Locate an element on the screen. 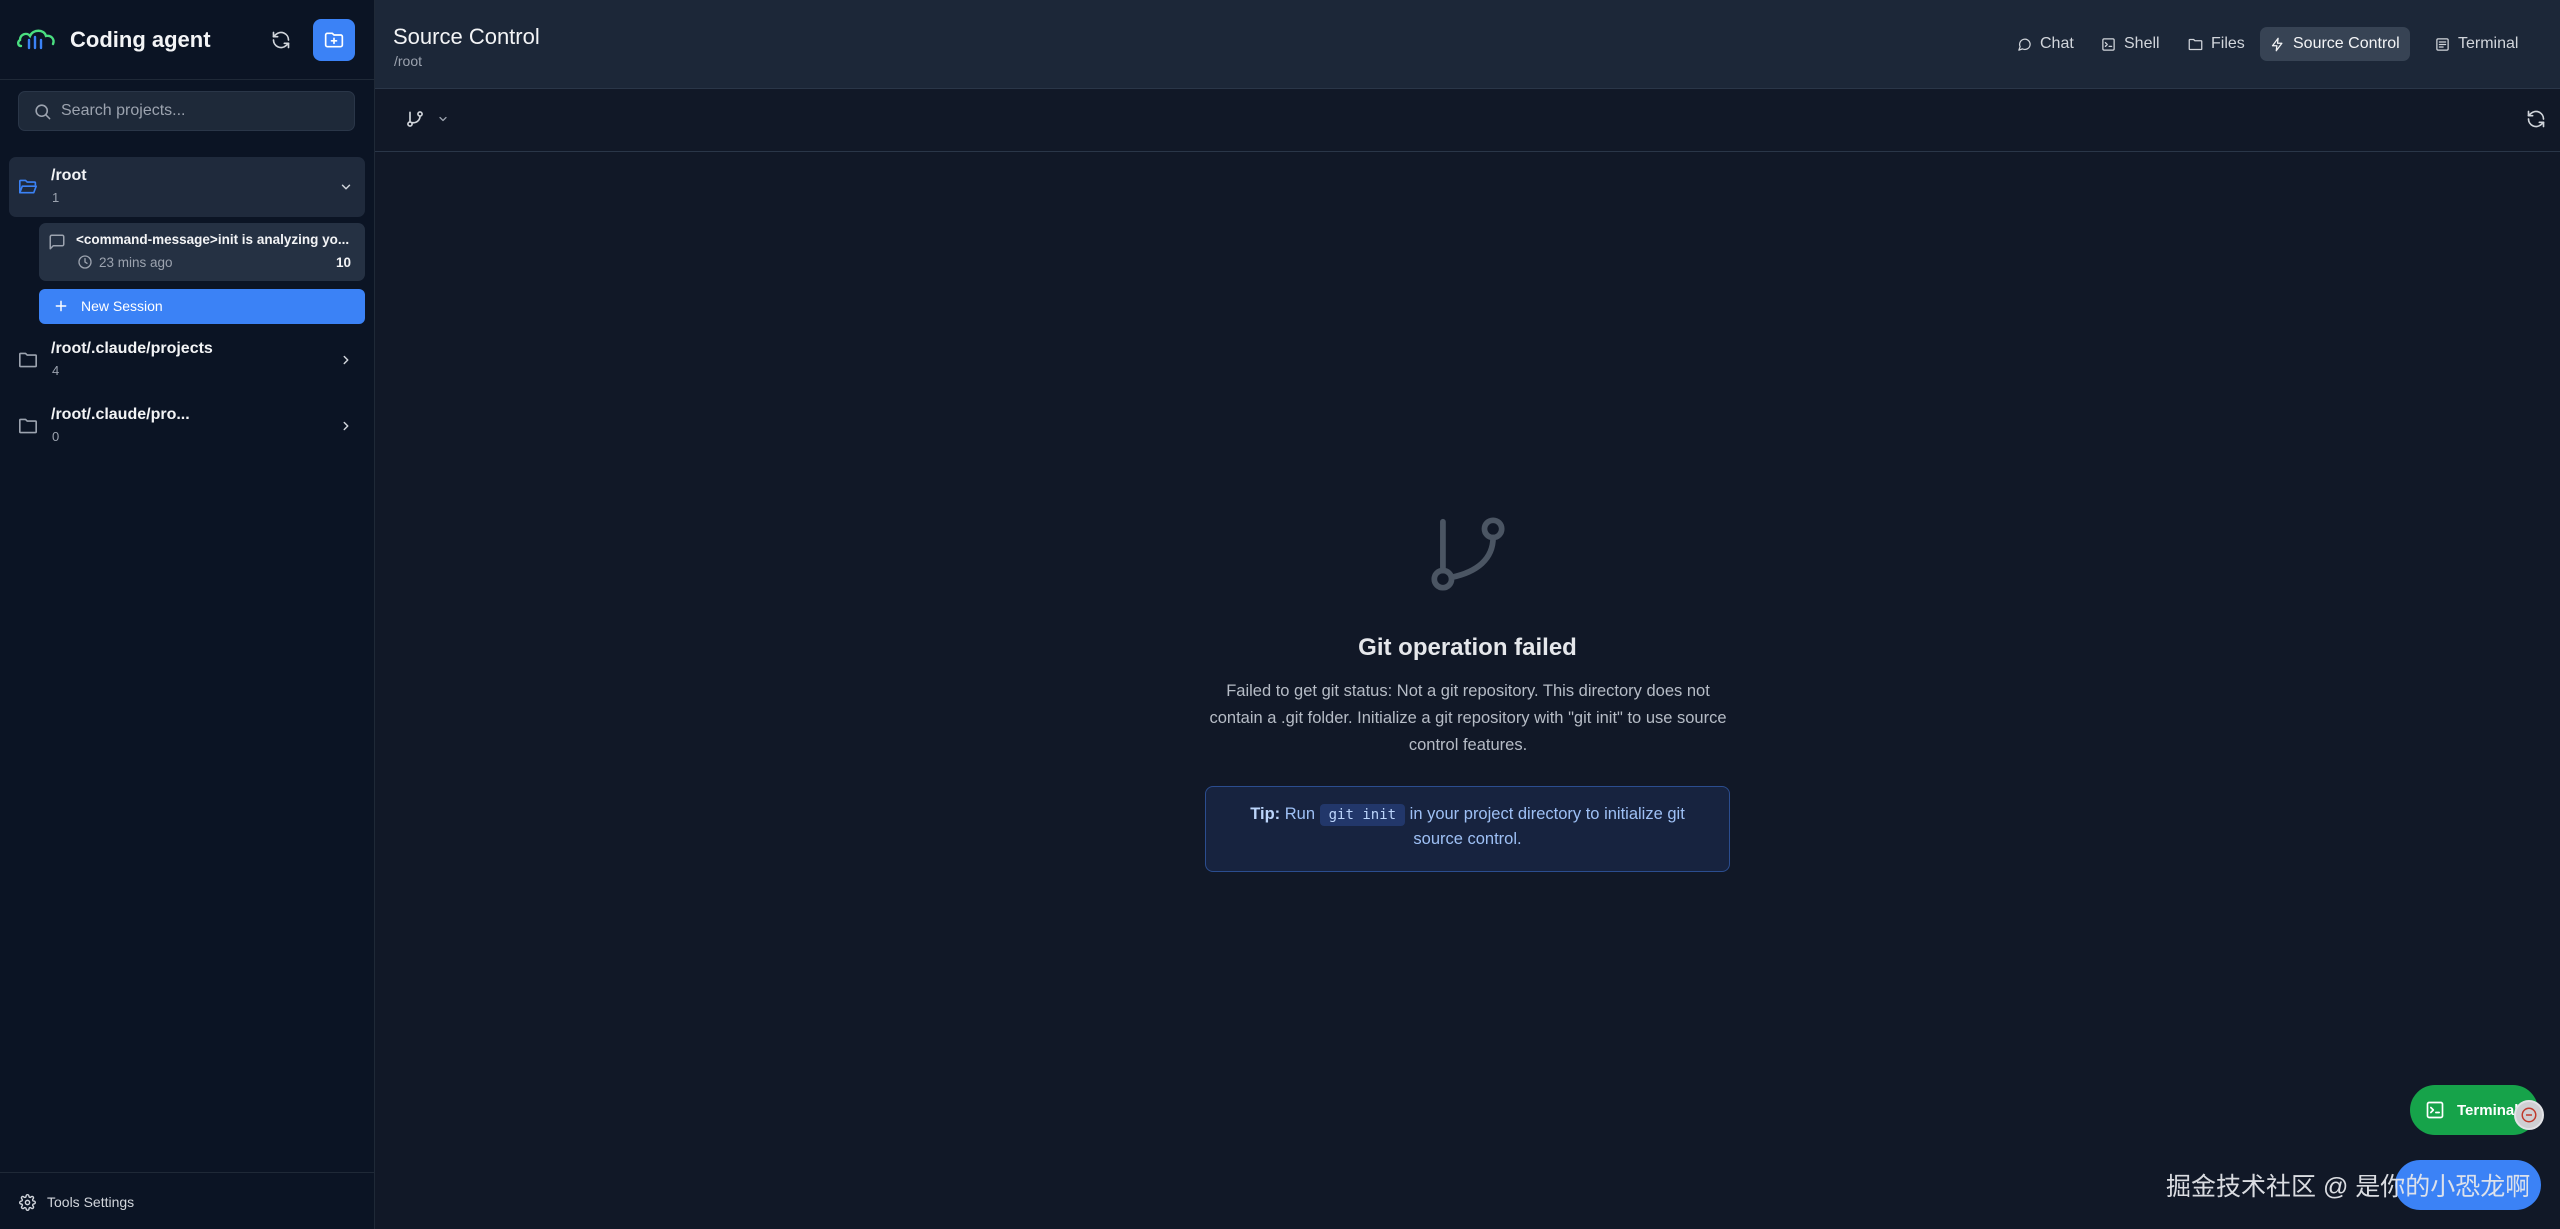 This screenshot has width=2560, height=1229. refresh-projects-button is located at coordinates (281, 40).